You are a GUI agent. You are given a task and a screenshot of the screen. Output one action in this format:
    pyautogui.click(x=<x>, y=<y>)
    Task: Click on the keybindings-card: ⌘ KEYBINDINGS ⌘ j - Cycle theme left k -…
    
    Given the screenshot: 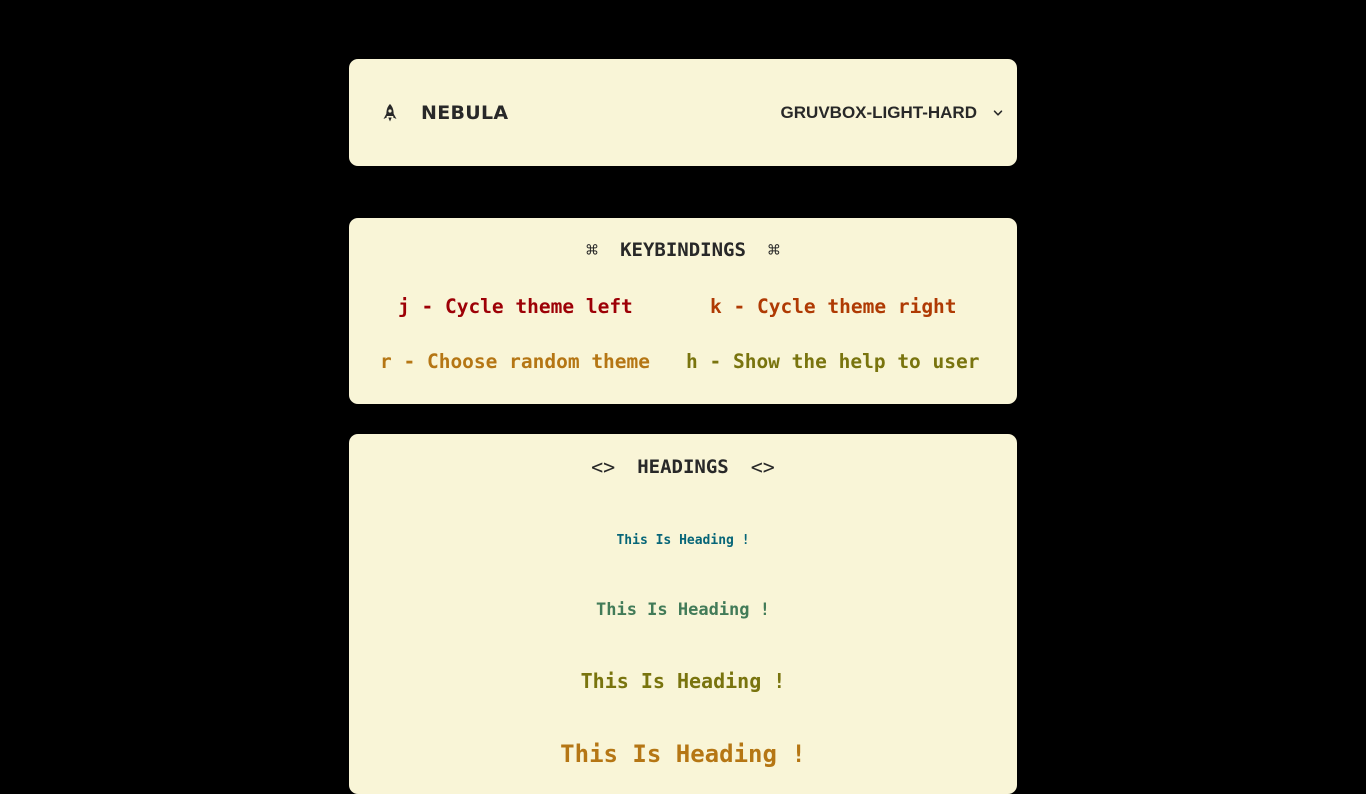 What is the action you would take?
    pyautogui.click(x=683, y=311)
    